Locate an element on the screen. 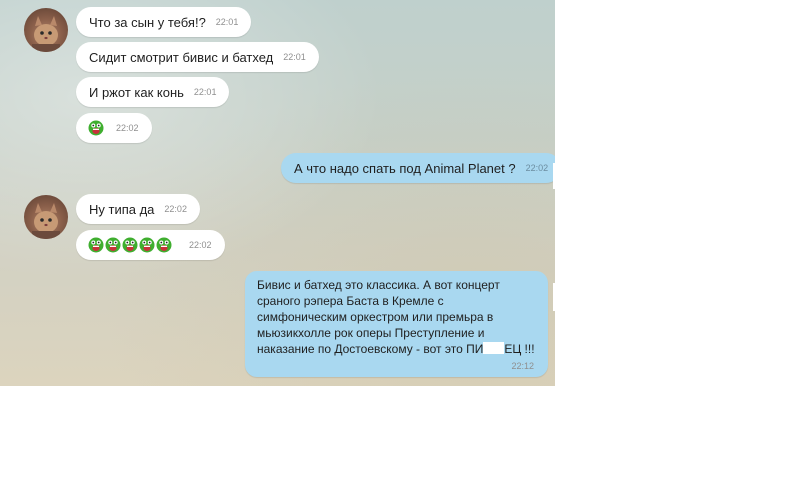 Image resolution: width=800 pixels, height=487 pixels. message-time: 22:12 is located at coordinates (522, 366).